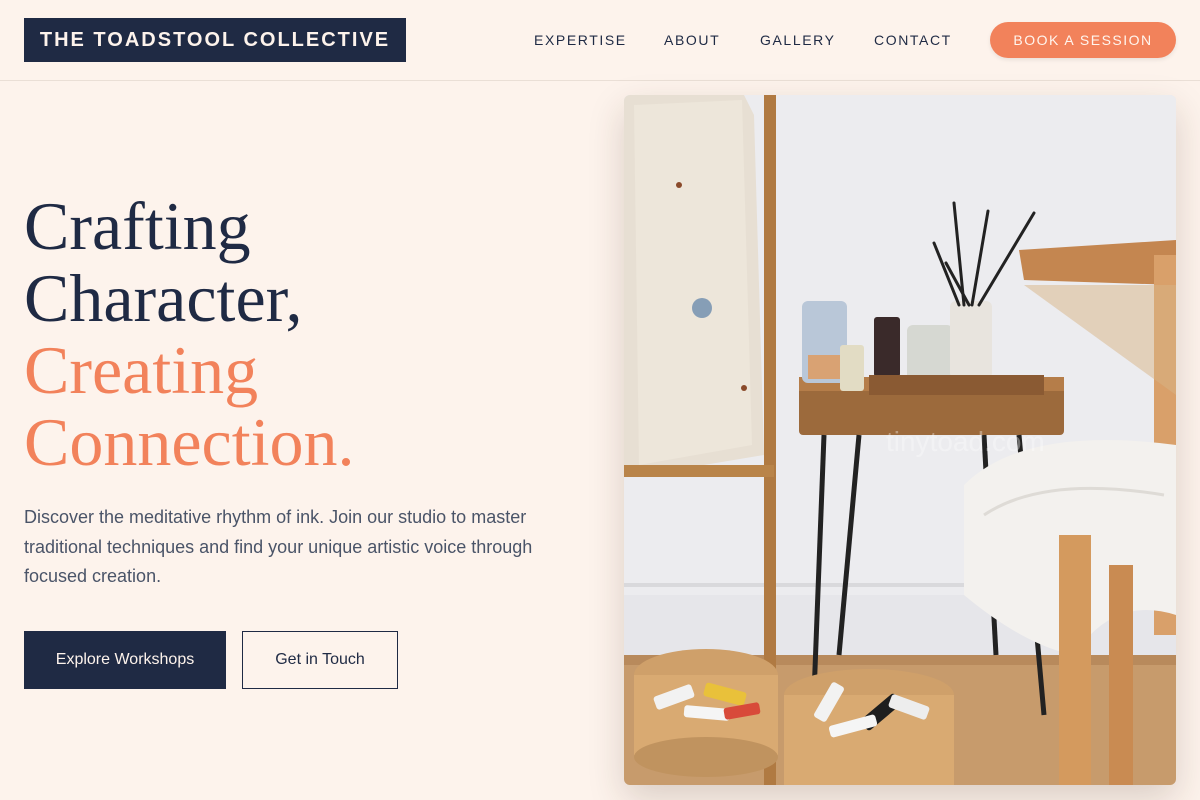 This screenshot has width=1200, height=800. Describe the element at coordinates (320, 660) in the screenshot. I see `get-in-touch-button: Get in Touch` at that location.